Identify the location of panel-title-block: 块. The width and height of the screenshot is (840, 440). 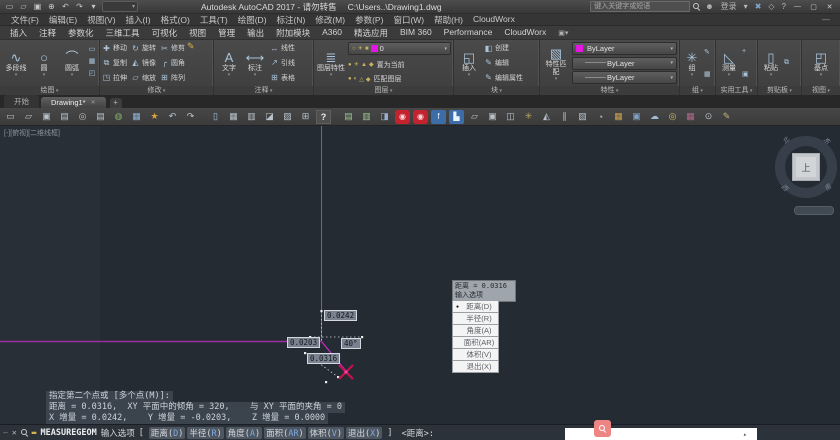
(496, 90).